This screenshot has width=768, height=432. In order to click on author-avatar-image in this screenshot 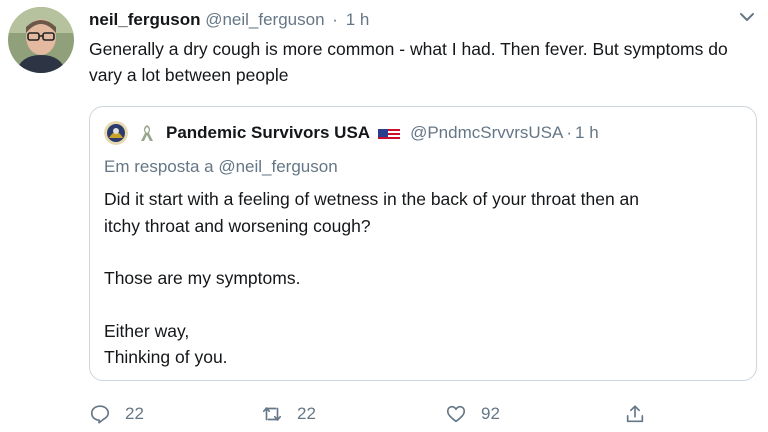, I will do `click(41, 40)`.